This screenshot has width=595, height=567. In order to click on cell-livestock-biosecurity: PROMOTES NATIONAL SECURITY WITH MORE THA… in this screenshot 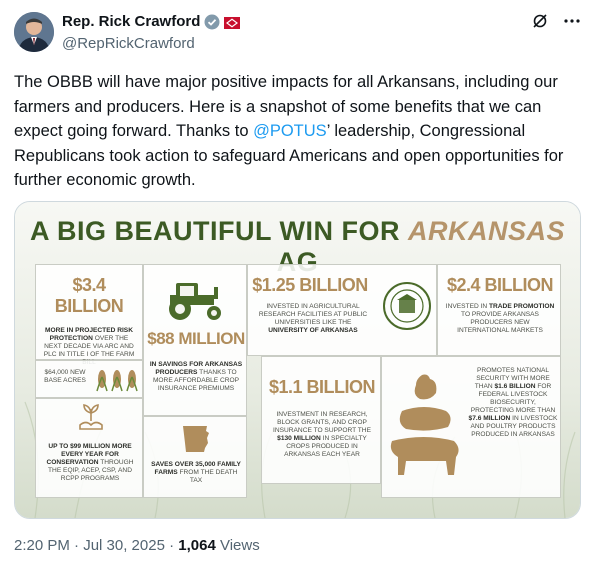, I will do `click(471, 427)`.